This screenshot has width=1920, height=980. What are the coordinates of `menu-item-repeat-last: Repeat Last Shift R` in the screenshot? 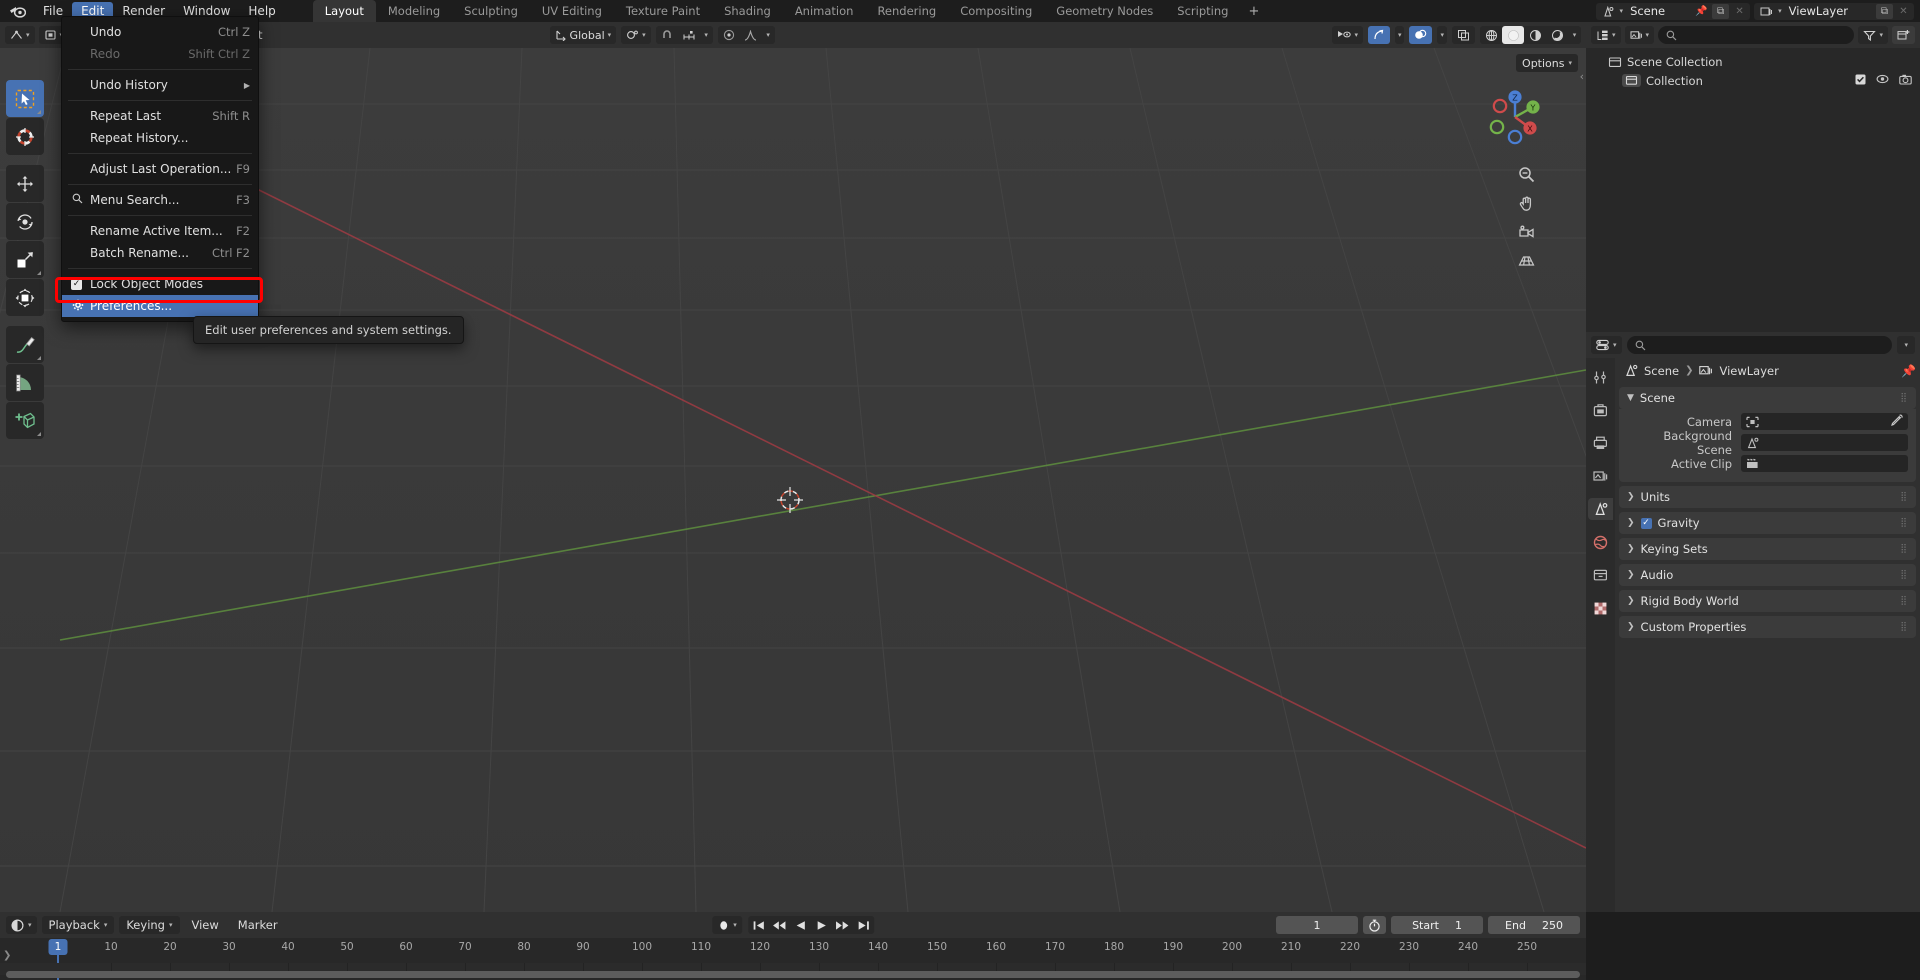 It's located at (160, 116).